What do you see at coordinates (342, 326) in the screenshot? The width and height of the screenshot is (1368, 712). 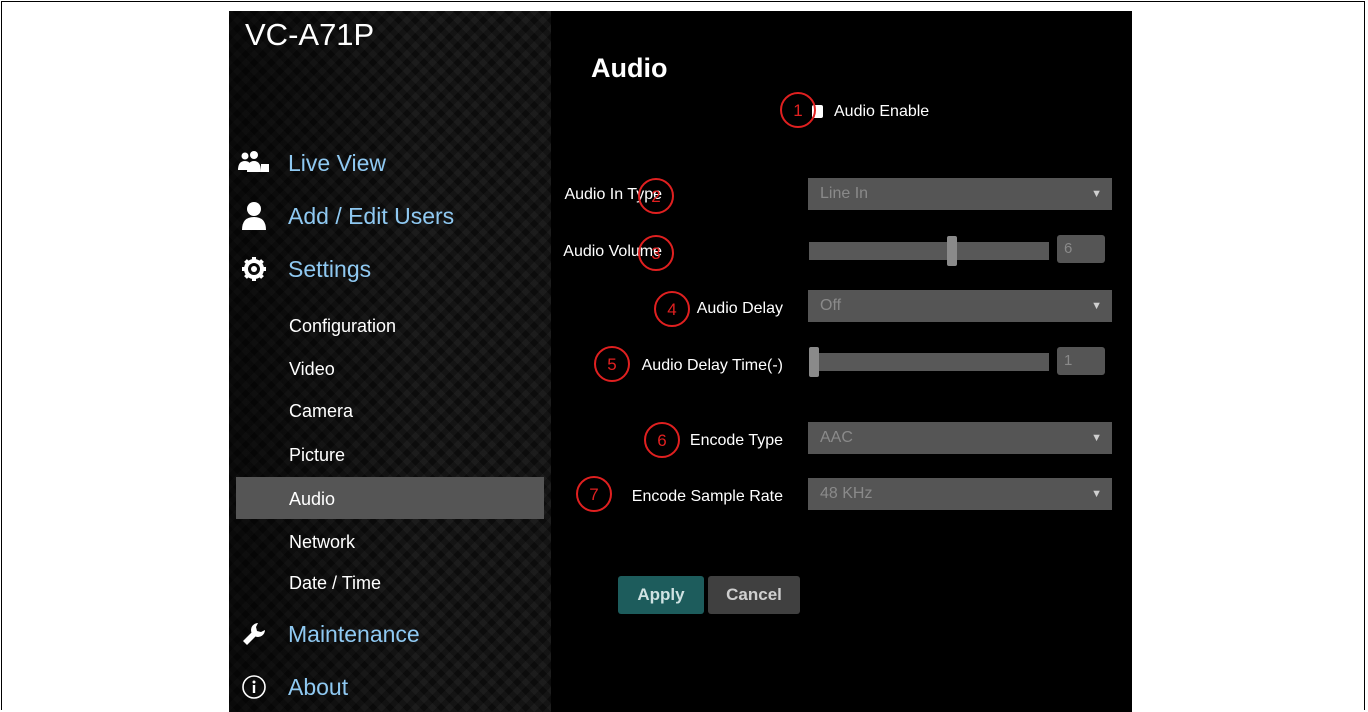 I see `sidebar-item-configuration: Configuration` at bounding box center [342, 326].